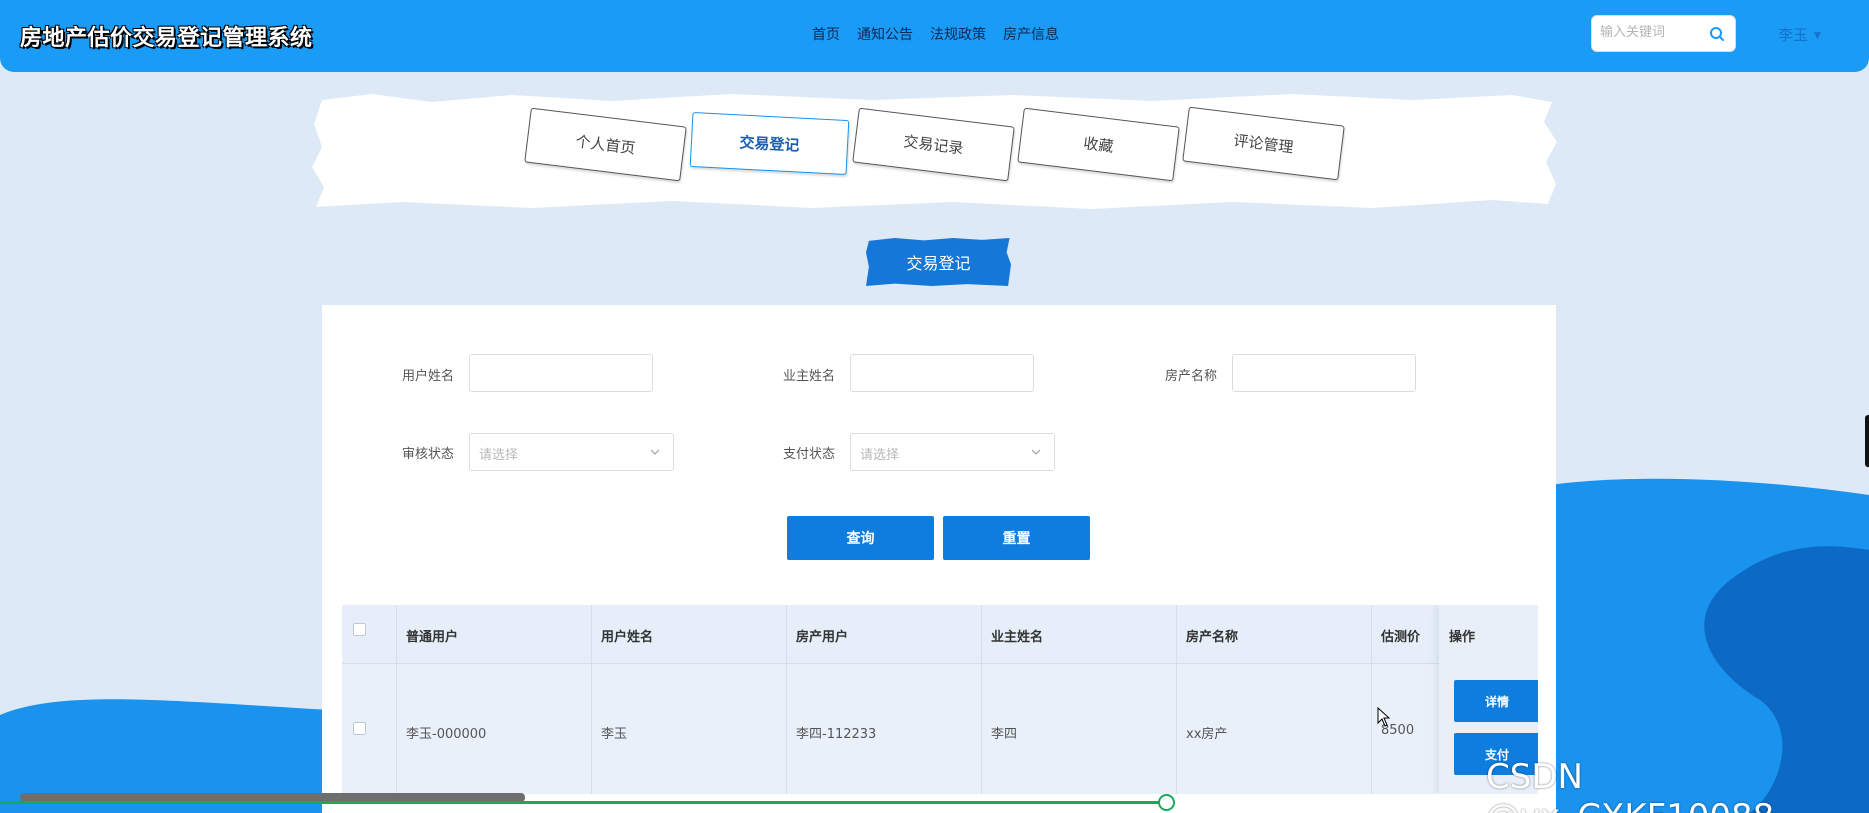  What do you see at coordinates (583, 802) in the screenshot?
I see `video-progress-bar` at bounding box center [583, 802].